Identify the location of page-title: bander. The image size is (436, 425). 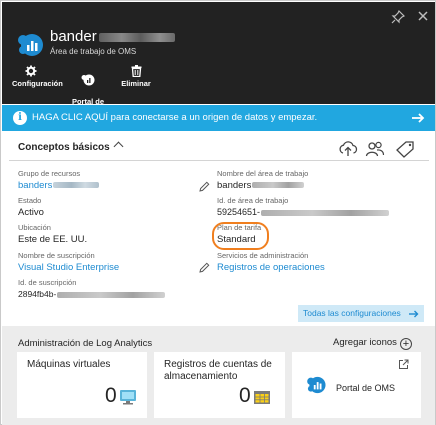
(112, 36).